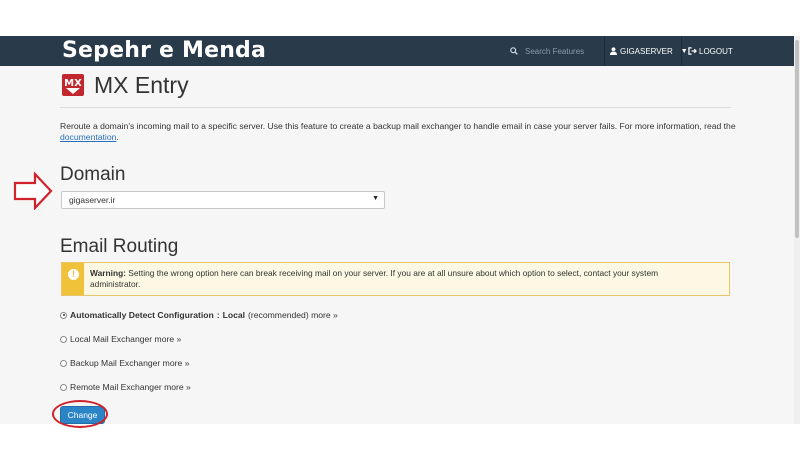  What do you see at coordinates (63, 315) in the screenshot?
I see `radio-auto` at bounding box center [63, 315].